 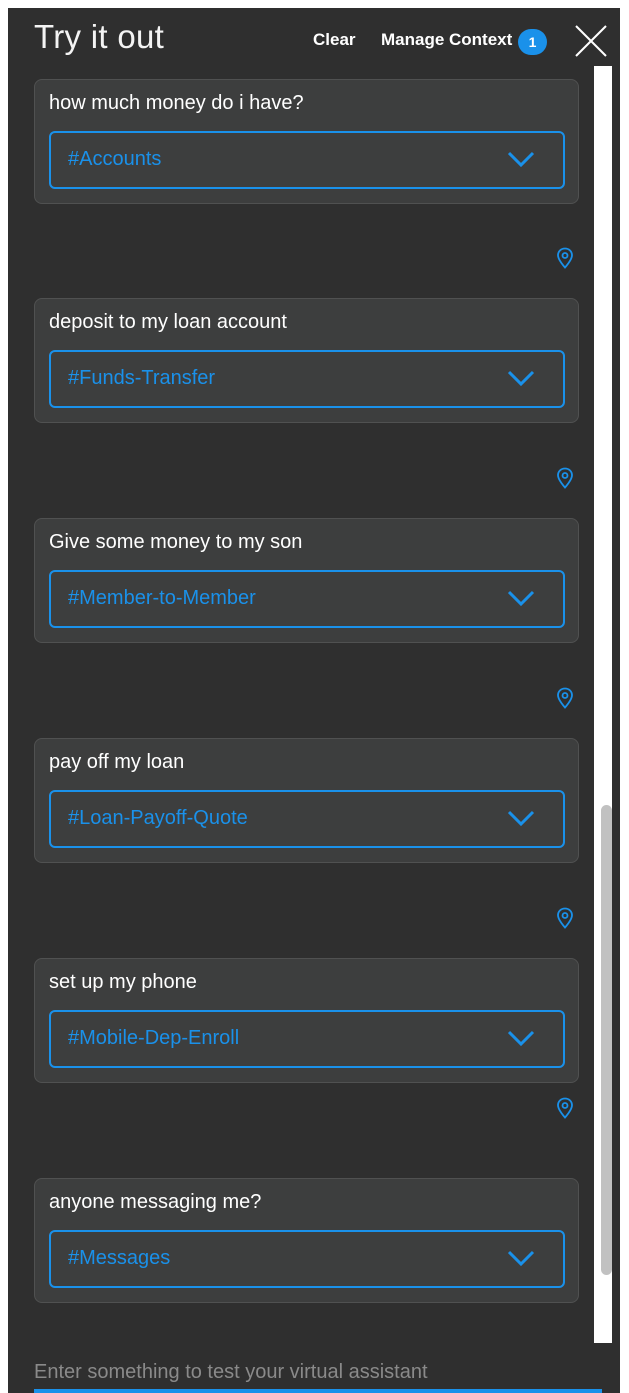 What do you see at coordinates (176, 542) in the screenshot?
I see `user-message-text: Give some money to my son` at bounding box center [176, 542].